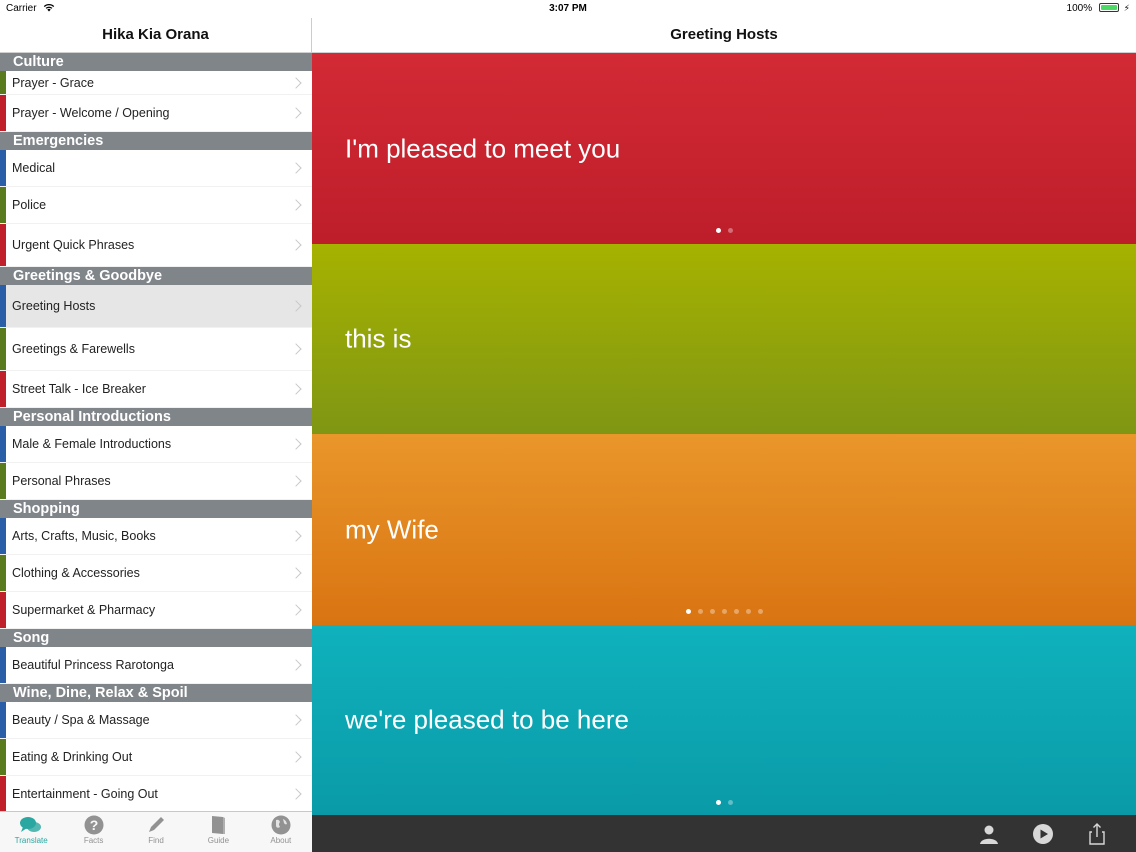 This screenshot has height=852, width=1136. I want to click on section-header: Culture, so click(156, 62).